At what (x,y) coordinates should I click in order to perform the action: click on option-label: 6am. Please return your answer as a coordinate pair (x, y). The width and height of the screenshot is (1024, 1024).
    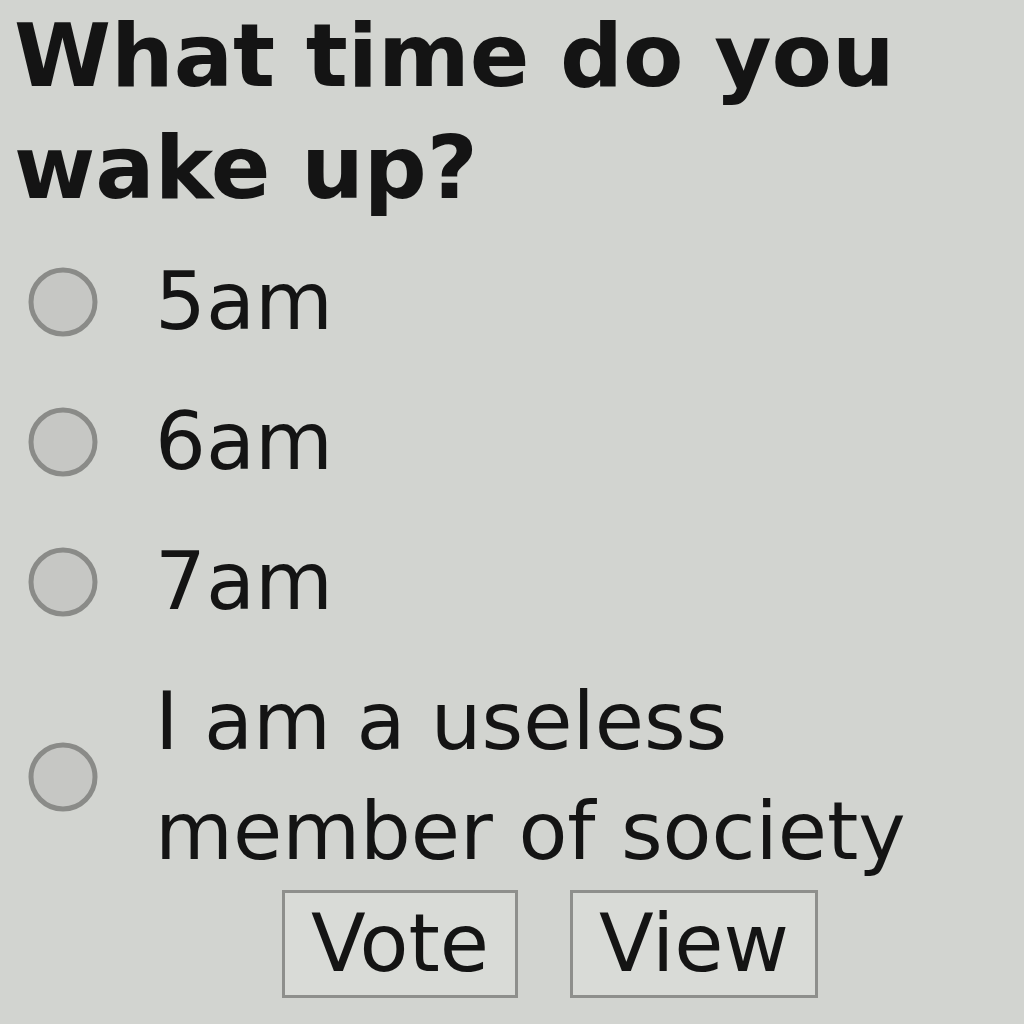
    Looking at the image, I should click on (244, 442).